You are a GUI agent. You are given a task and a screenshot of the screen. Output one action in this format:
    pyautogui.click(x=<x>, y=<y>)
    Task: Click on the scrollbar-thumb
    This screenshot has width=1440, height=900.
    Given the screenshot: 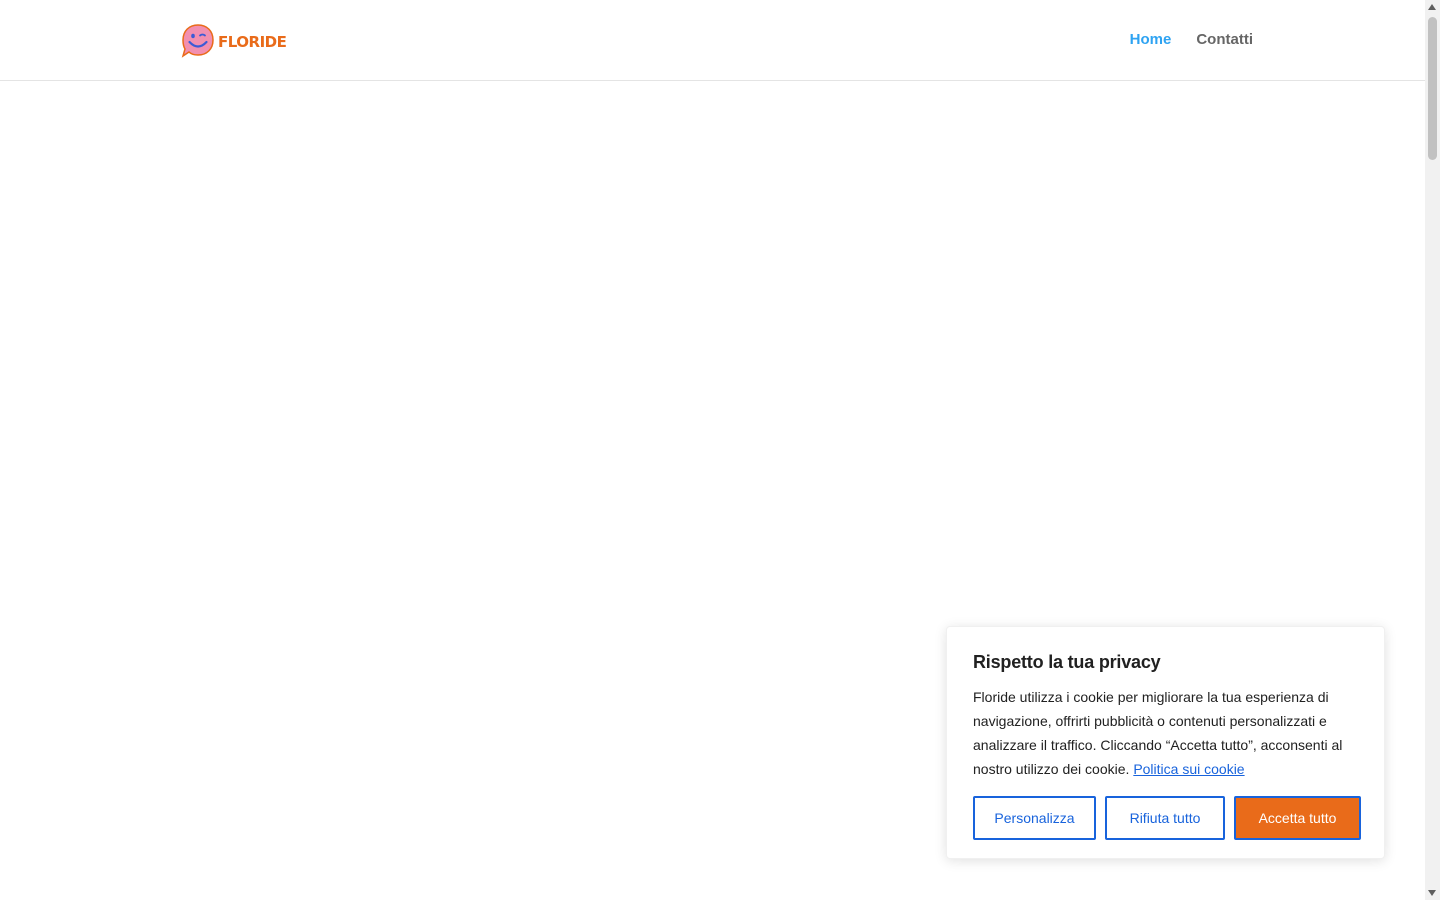 What is the action you would take?
    pyautogui.click(x=1432, y=88)
    